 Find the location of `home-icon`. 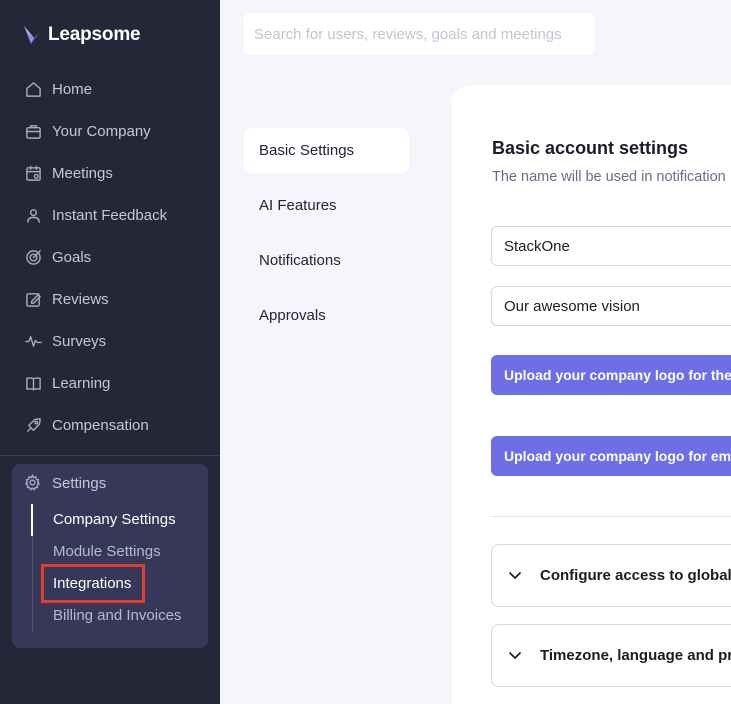

home-icon is located at coordinates (33, 89).